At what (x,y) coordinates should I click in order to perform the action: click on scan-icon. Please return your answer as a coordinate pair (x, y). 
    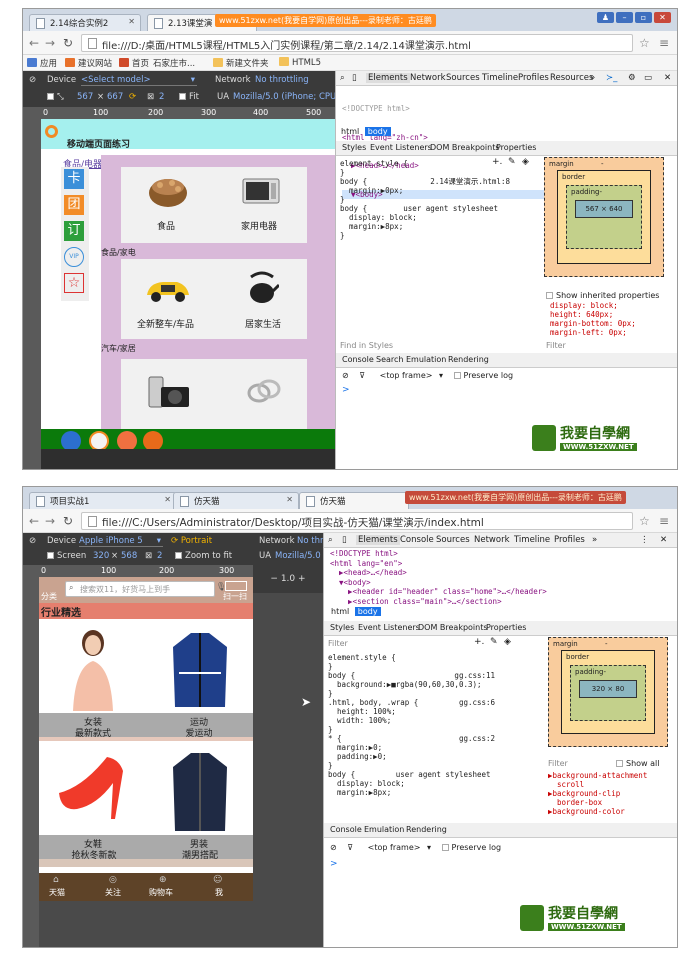
    Looking at the image, I should click on (236, 586).